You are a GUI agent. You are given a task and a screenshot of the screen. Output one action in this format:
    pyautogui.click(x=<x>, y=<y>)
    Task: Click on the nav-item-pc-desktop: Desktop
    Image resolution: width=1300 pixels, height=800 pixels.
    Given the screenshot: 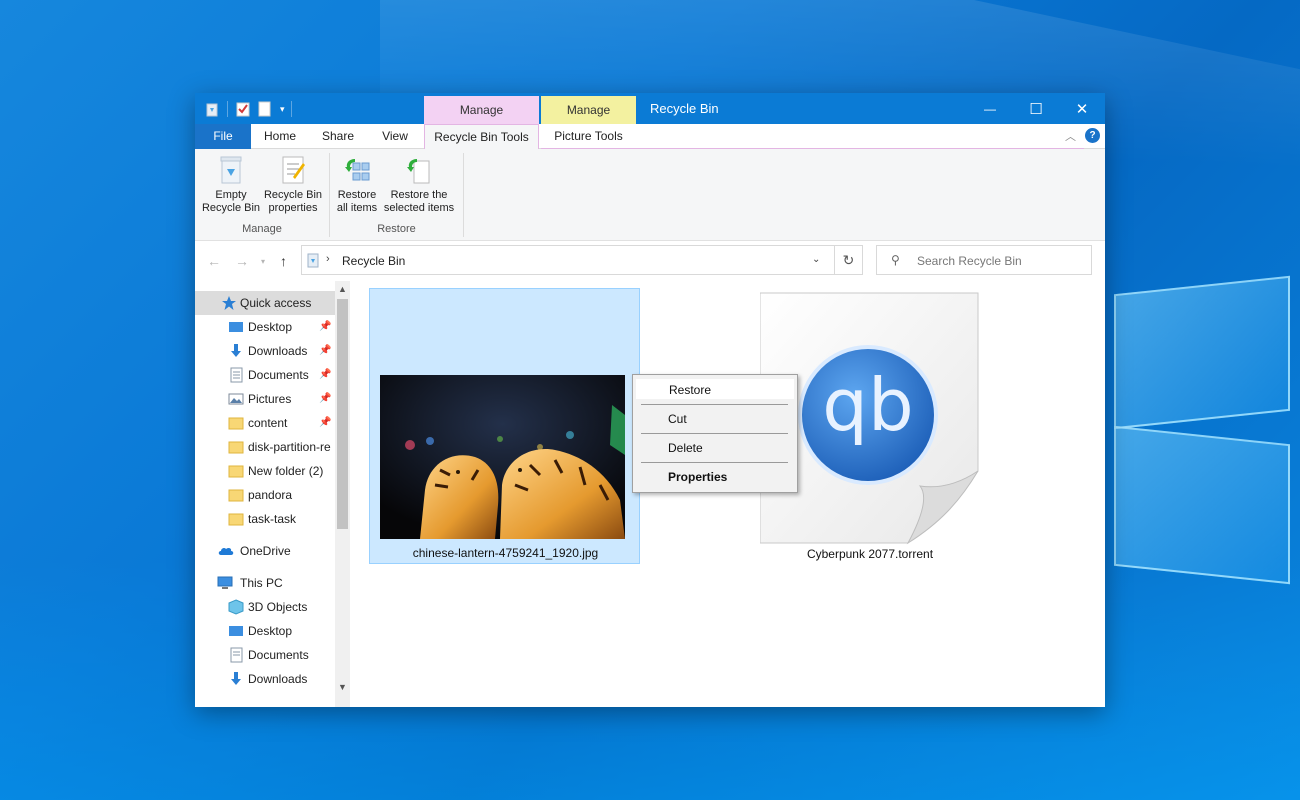 What is the action you would take?
    pyautogui.click(x=265, y=631)
    